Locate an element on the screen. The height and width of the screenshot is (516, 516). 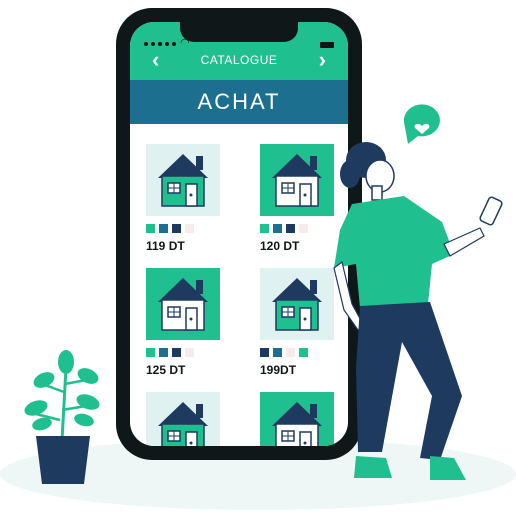
heart-bubble-icon is located at coordinates (421, 124).